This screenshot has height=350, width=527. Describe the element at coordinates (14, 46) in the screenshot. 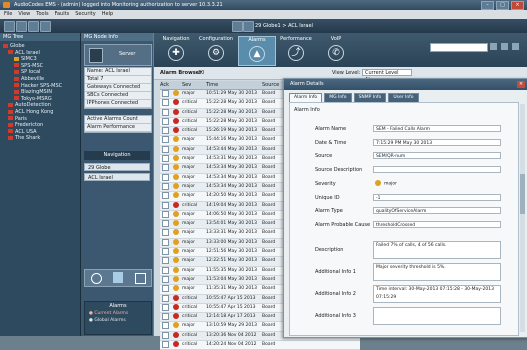

I see `tree-node: Globe` at that location.